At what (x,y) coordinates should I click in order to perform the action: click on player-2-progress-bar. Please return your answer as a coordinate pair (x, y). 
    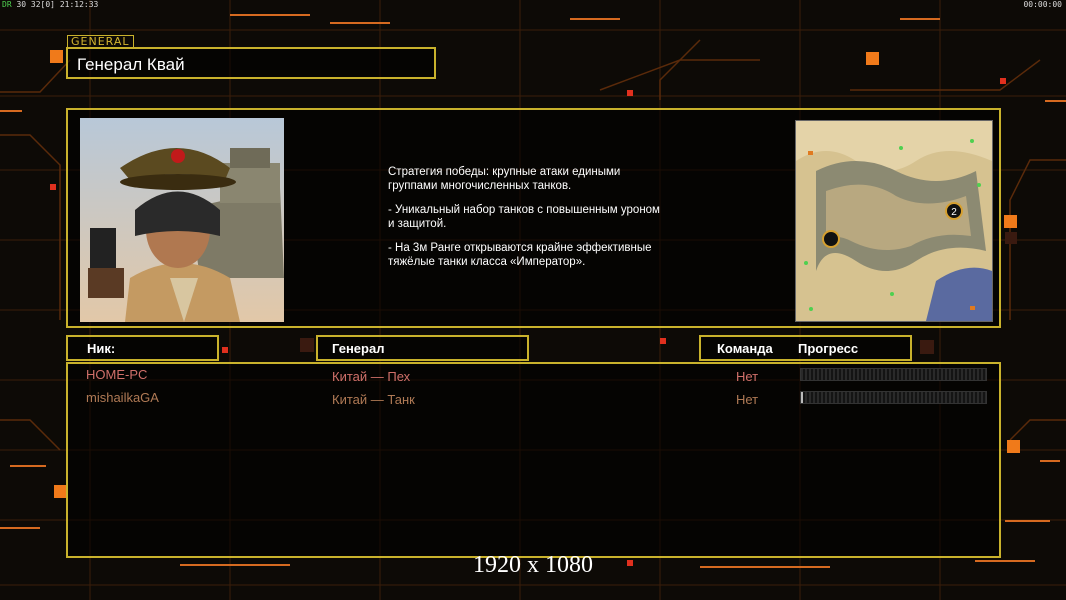
    Looking at the image, I should click on (893, 397).